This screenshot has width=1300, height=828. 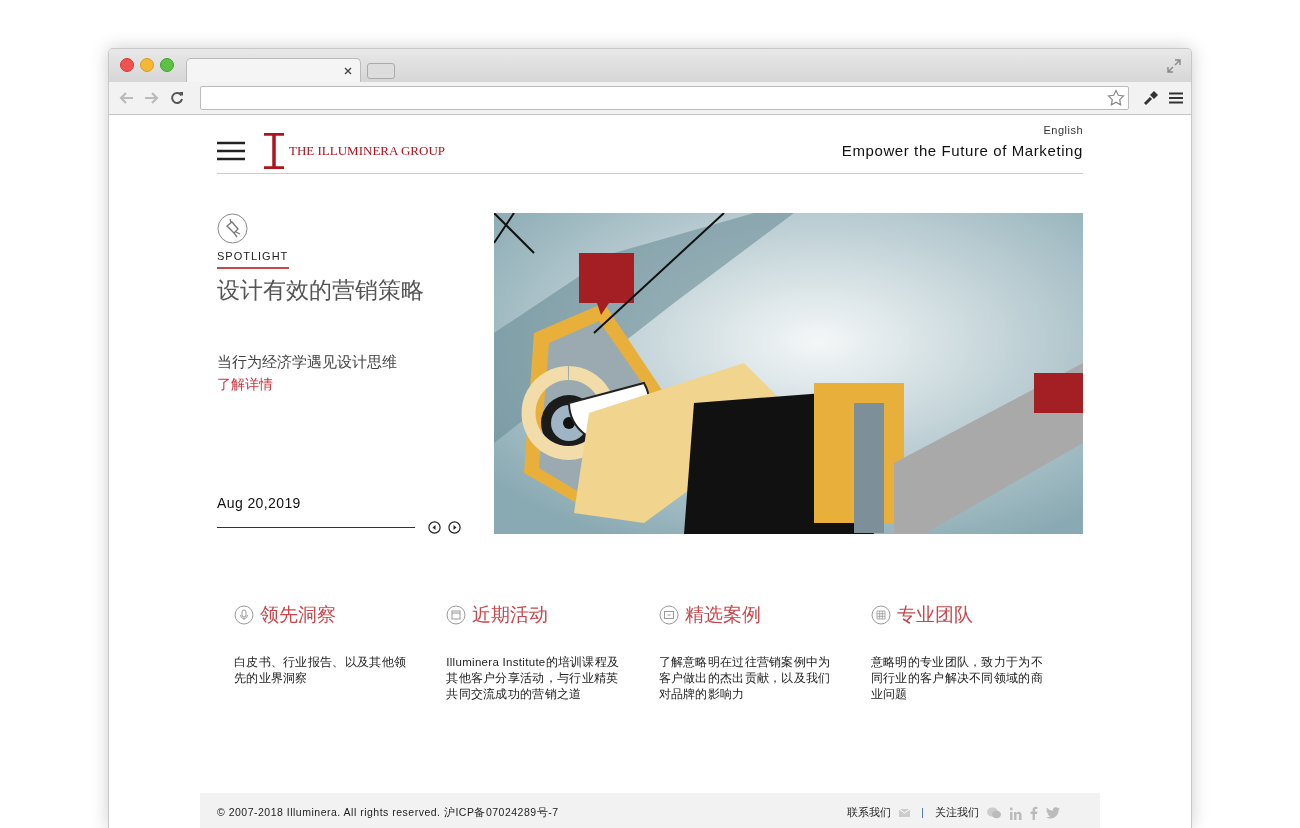 I want to click on feature-title: 领先洞察, so click(x=298, y=615).